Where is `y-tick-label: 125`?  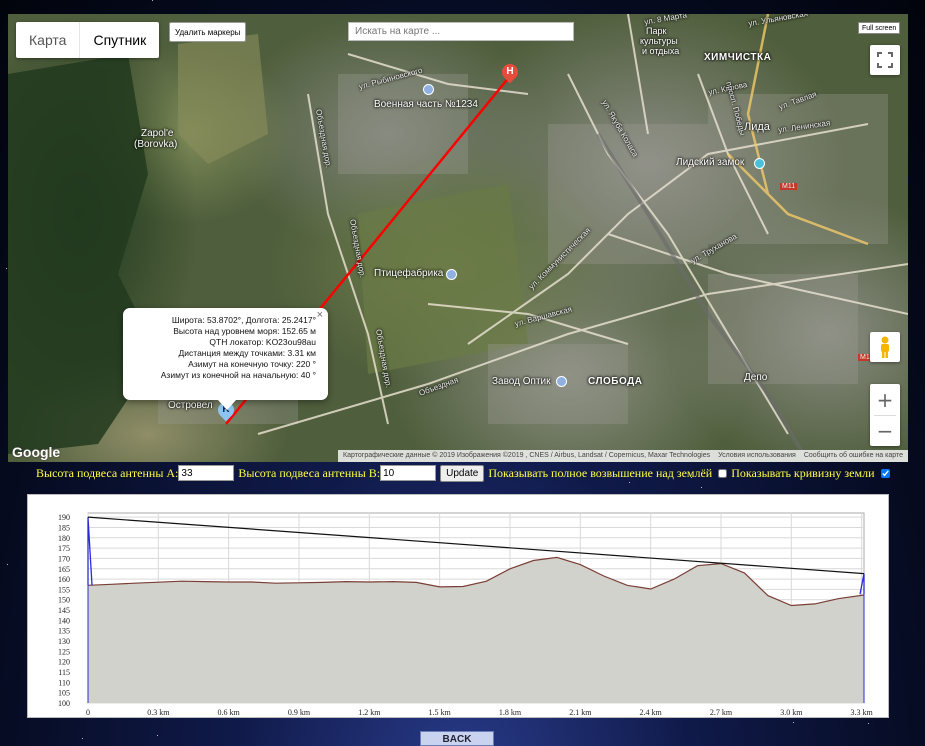 y-tick-label: 125 is located at coordinates (64, 651).